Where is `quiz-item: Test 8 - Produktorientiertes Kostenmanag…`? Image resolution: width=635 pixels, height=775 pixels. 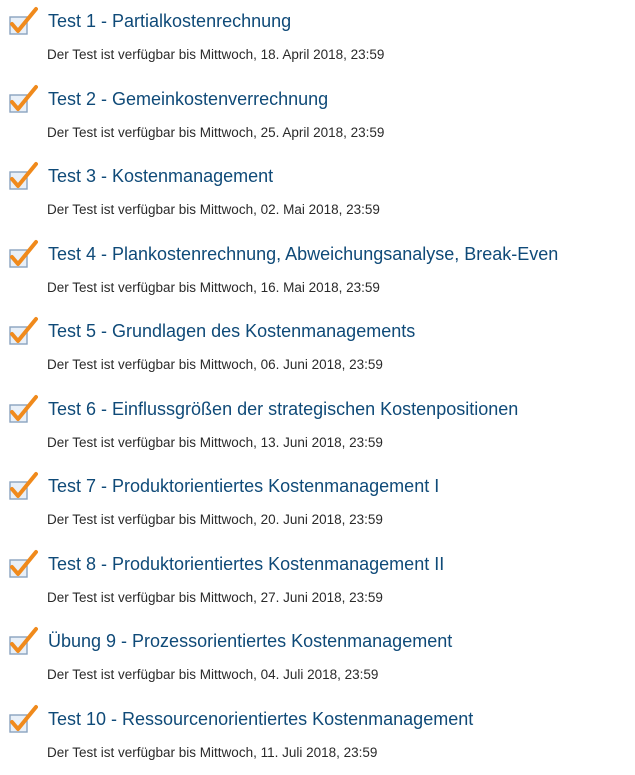 quiz-item: Test 8 - Produktorientiertes Kostenmanag… is located at coordinates (317, 582).